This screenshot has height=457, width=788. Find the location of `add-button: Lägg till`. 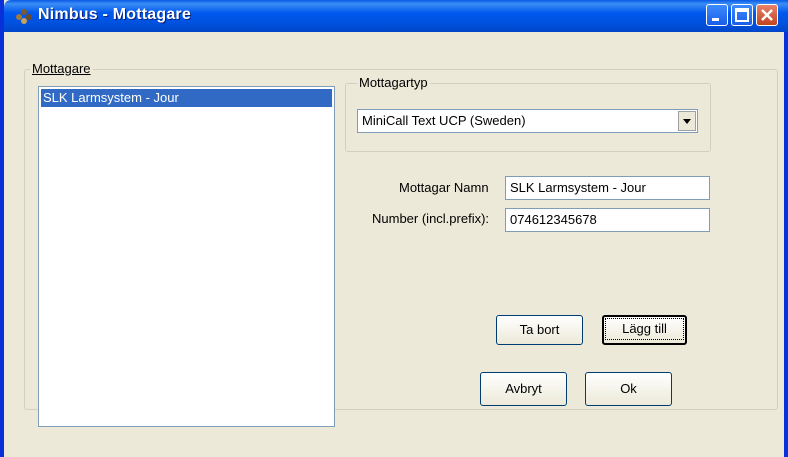

add-button: Lägg till is located at coordinates (644, 330).